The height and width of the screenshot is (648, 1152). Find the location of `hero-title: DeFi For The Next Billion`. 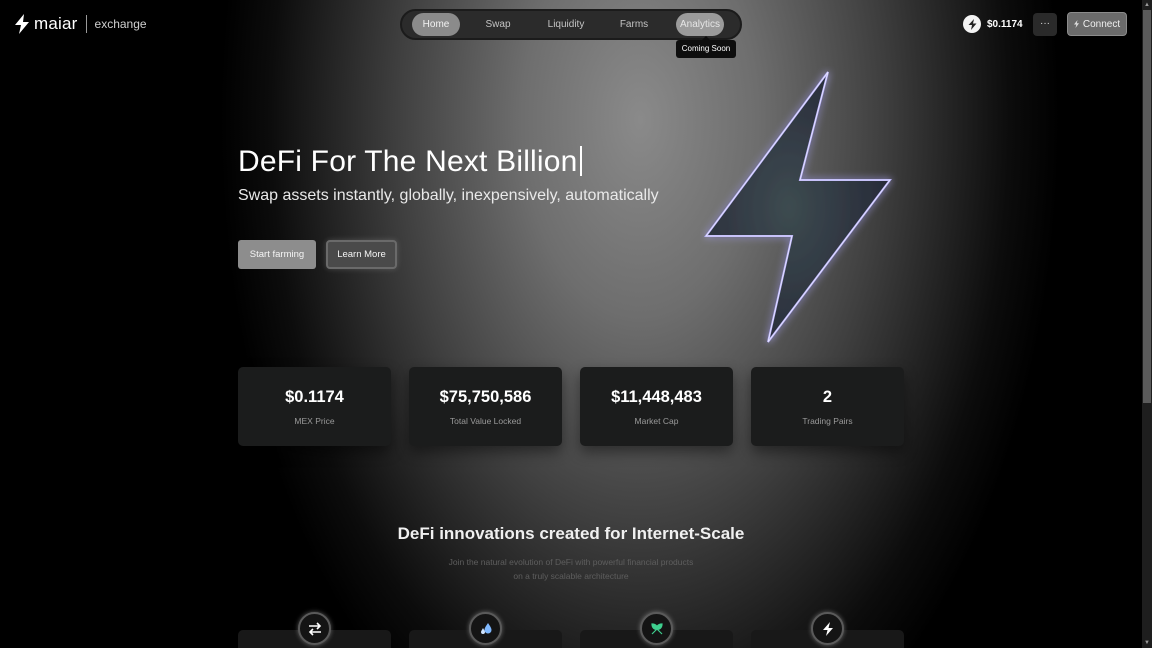

hero-title: DeFi For The Next Billion is located at coordinates (410, 162).